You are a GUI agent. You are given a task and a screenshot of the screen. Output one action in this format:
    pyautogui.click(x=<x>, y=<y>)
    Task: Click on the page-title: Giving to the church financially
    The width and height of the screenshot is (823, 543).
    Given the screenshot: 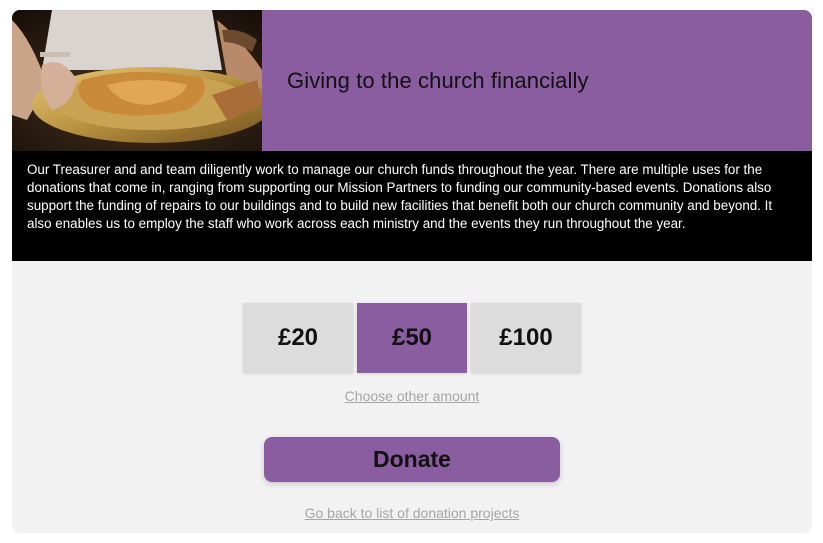 What is the action you would take?
    pyautogui.click(x=438, y=80)
    